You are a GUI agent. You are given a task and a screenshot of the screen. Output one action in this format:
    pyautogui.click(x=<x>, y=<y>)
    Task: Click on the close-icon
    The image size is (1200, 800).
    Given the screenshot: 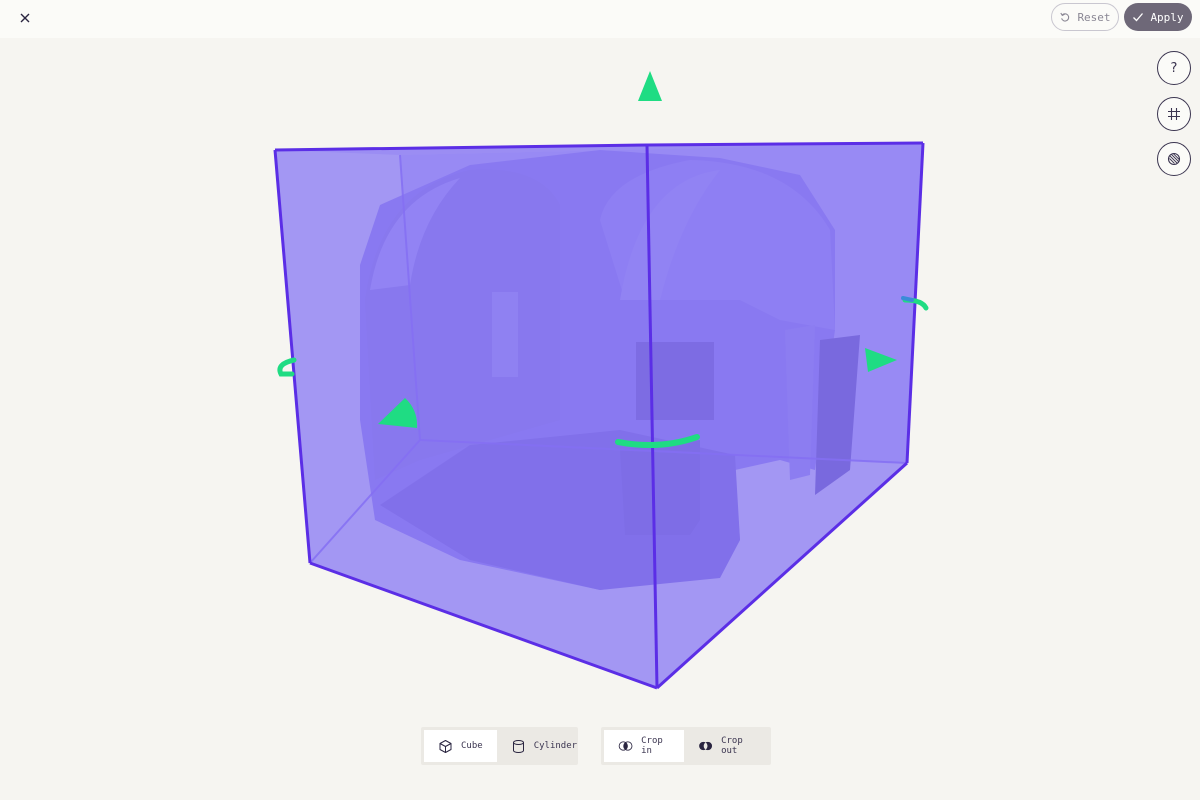 What is the action you would take?
    pyautogui.click(x=25, y=18)
    